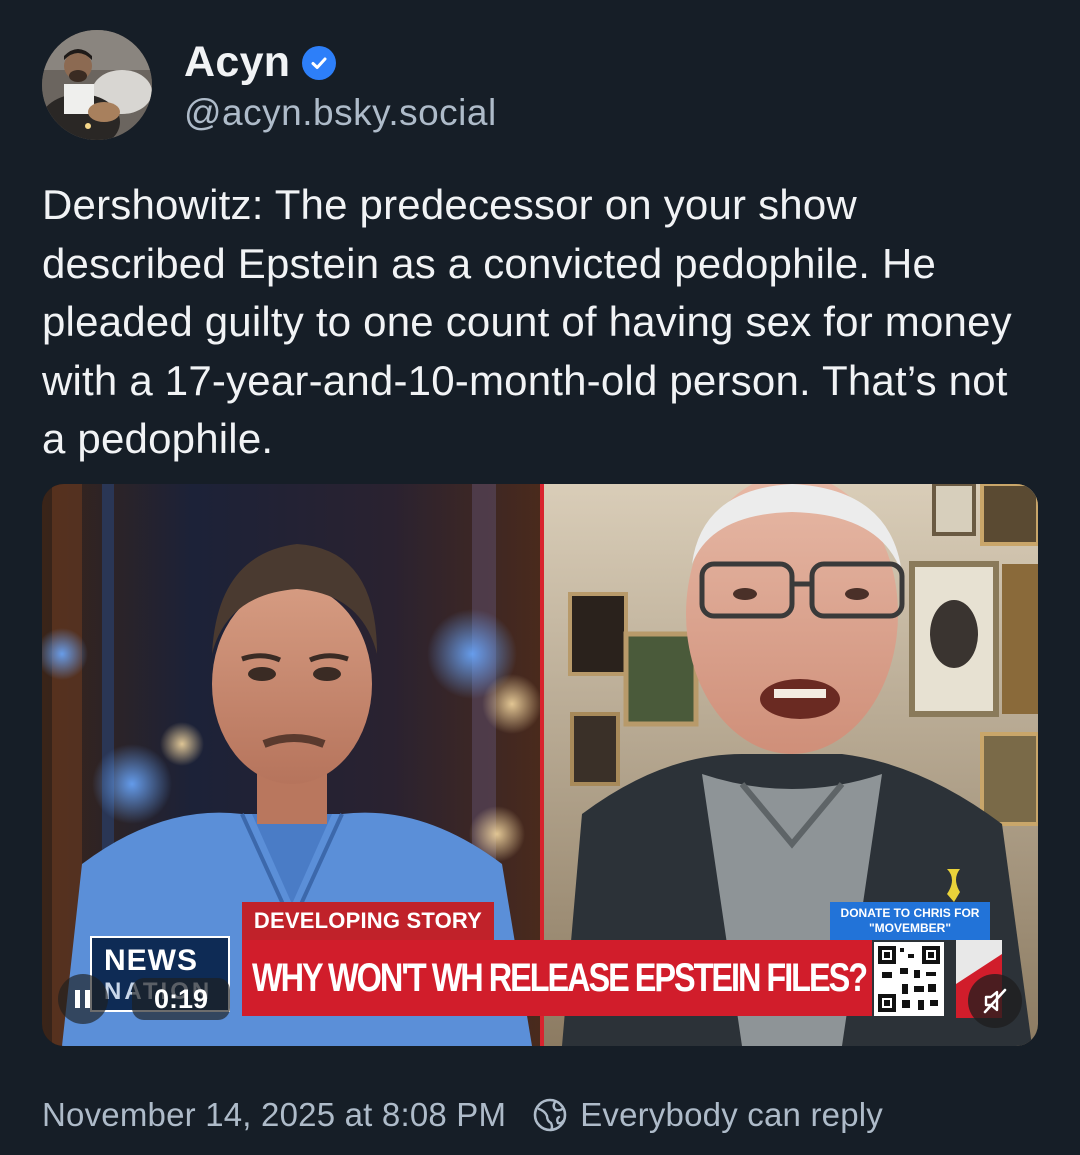 The height and width of the screenshot is (1155, 1080). I want to click on speaker-muted-icon, so click(995, 1001).